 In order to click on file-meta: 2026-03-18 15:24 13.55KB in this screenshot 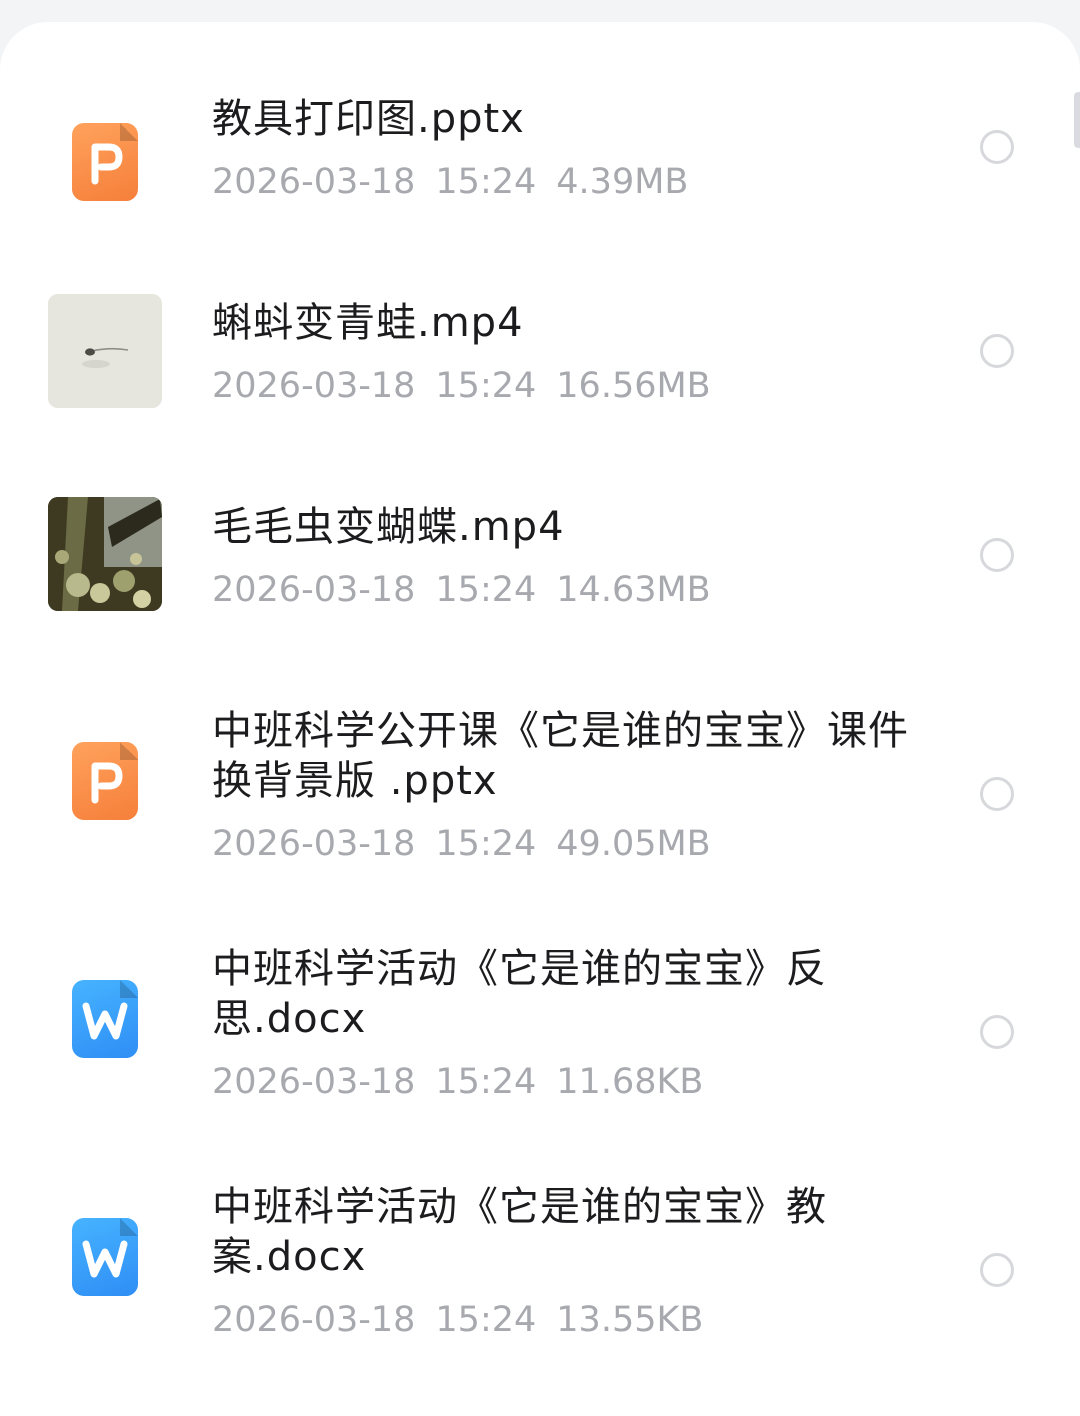, I will do `click(467, 1320)`.